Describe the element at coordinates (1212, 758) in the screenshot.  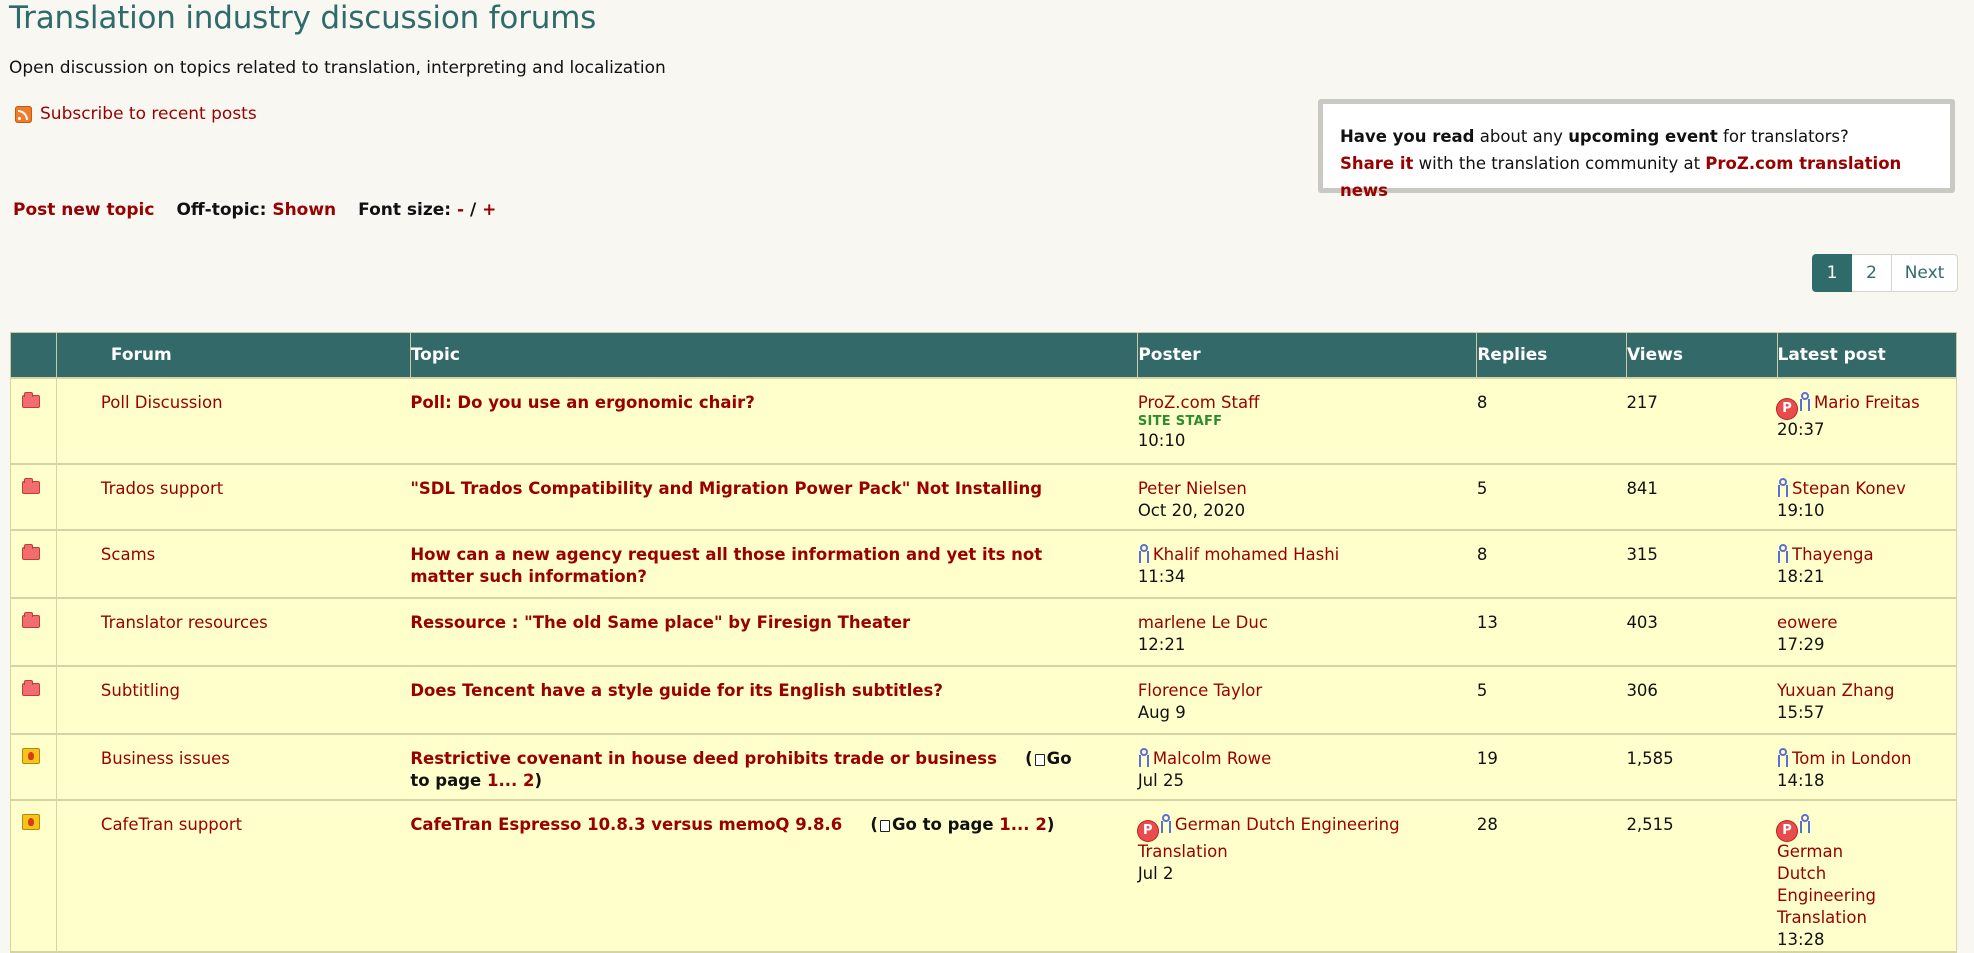
I see `poster-link: Malcolm Rowe` at that location.